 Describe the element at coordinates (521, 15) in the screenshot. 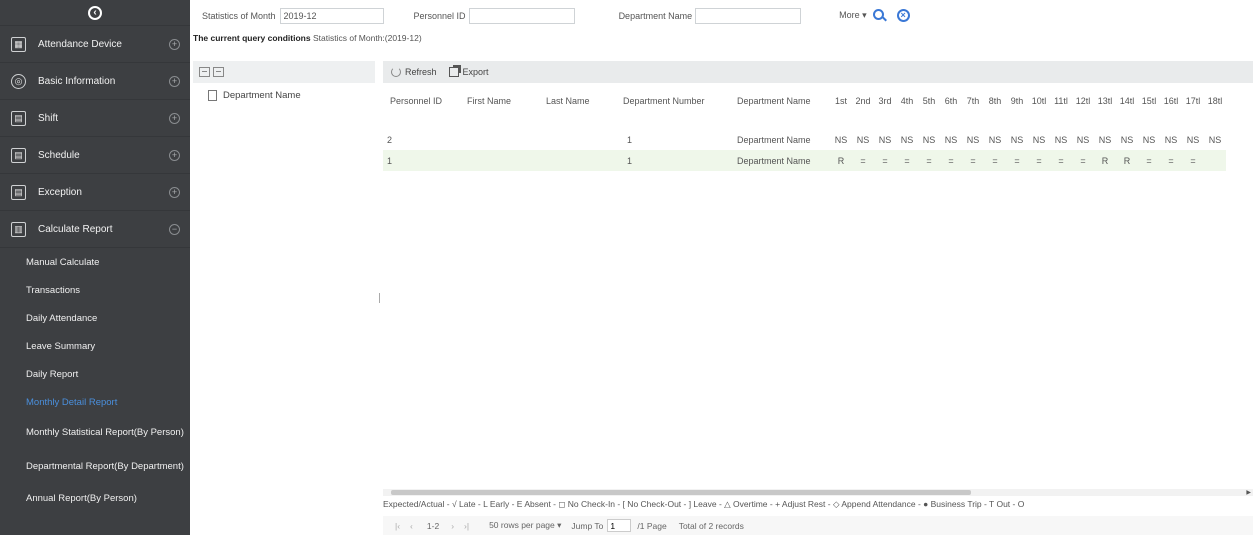

I see `personnel-id-input` at that location.